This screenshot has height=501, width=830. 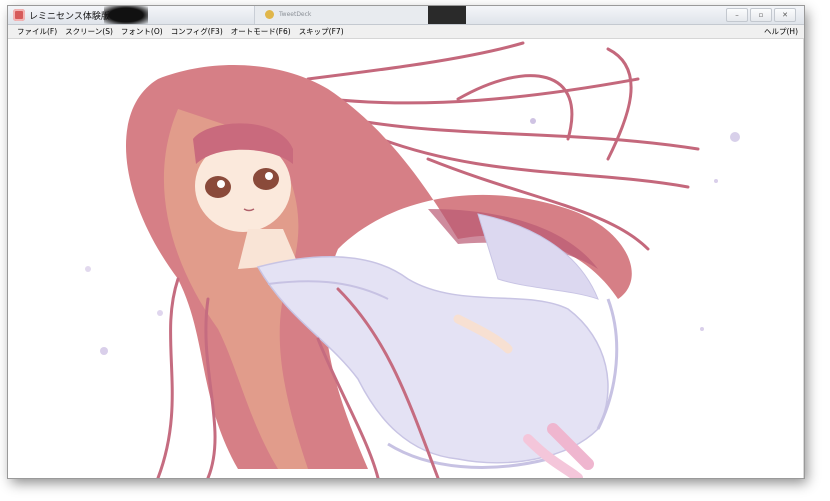 I want to click on menu-help: ヘルプ(H), so click(x=782, y=31).